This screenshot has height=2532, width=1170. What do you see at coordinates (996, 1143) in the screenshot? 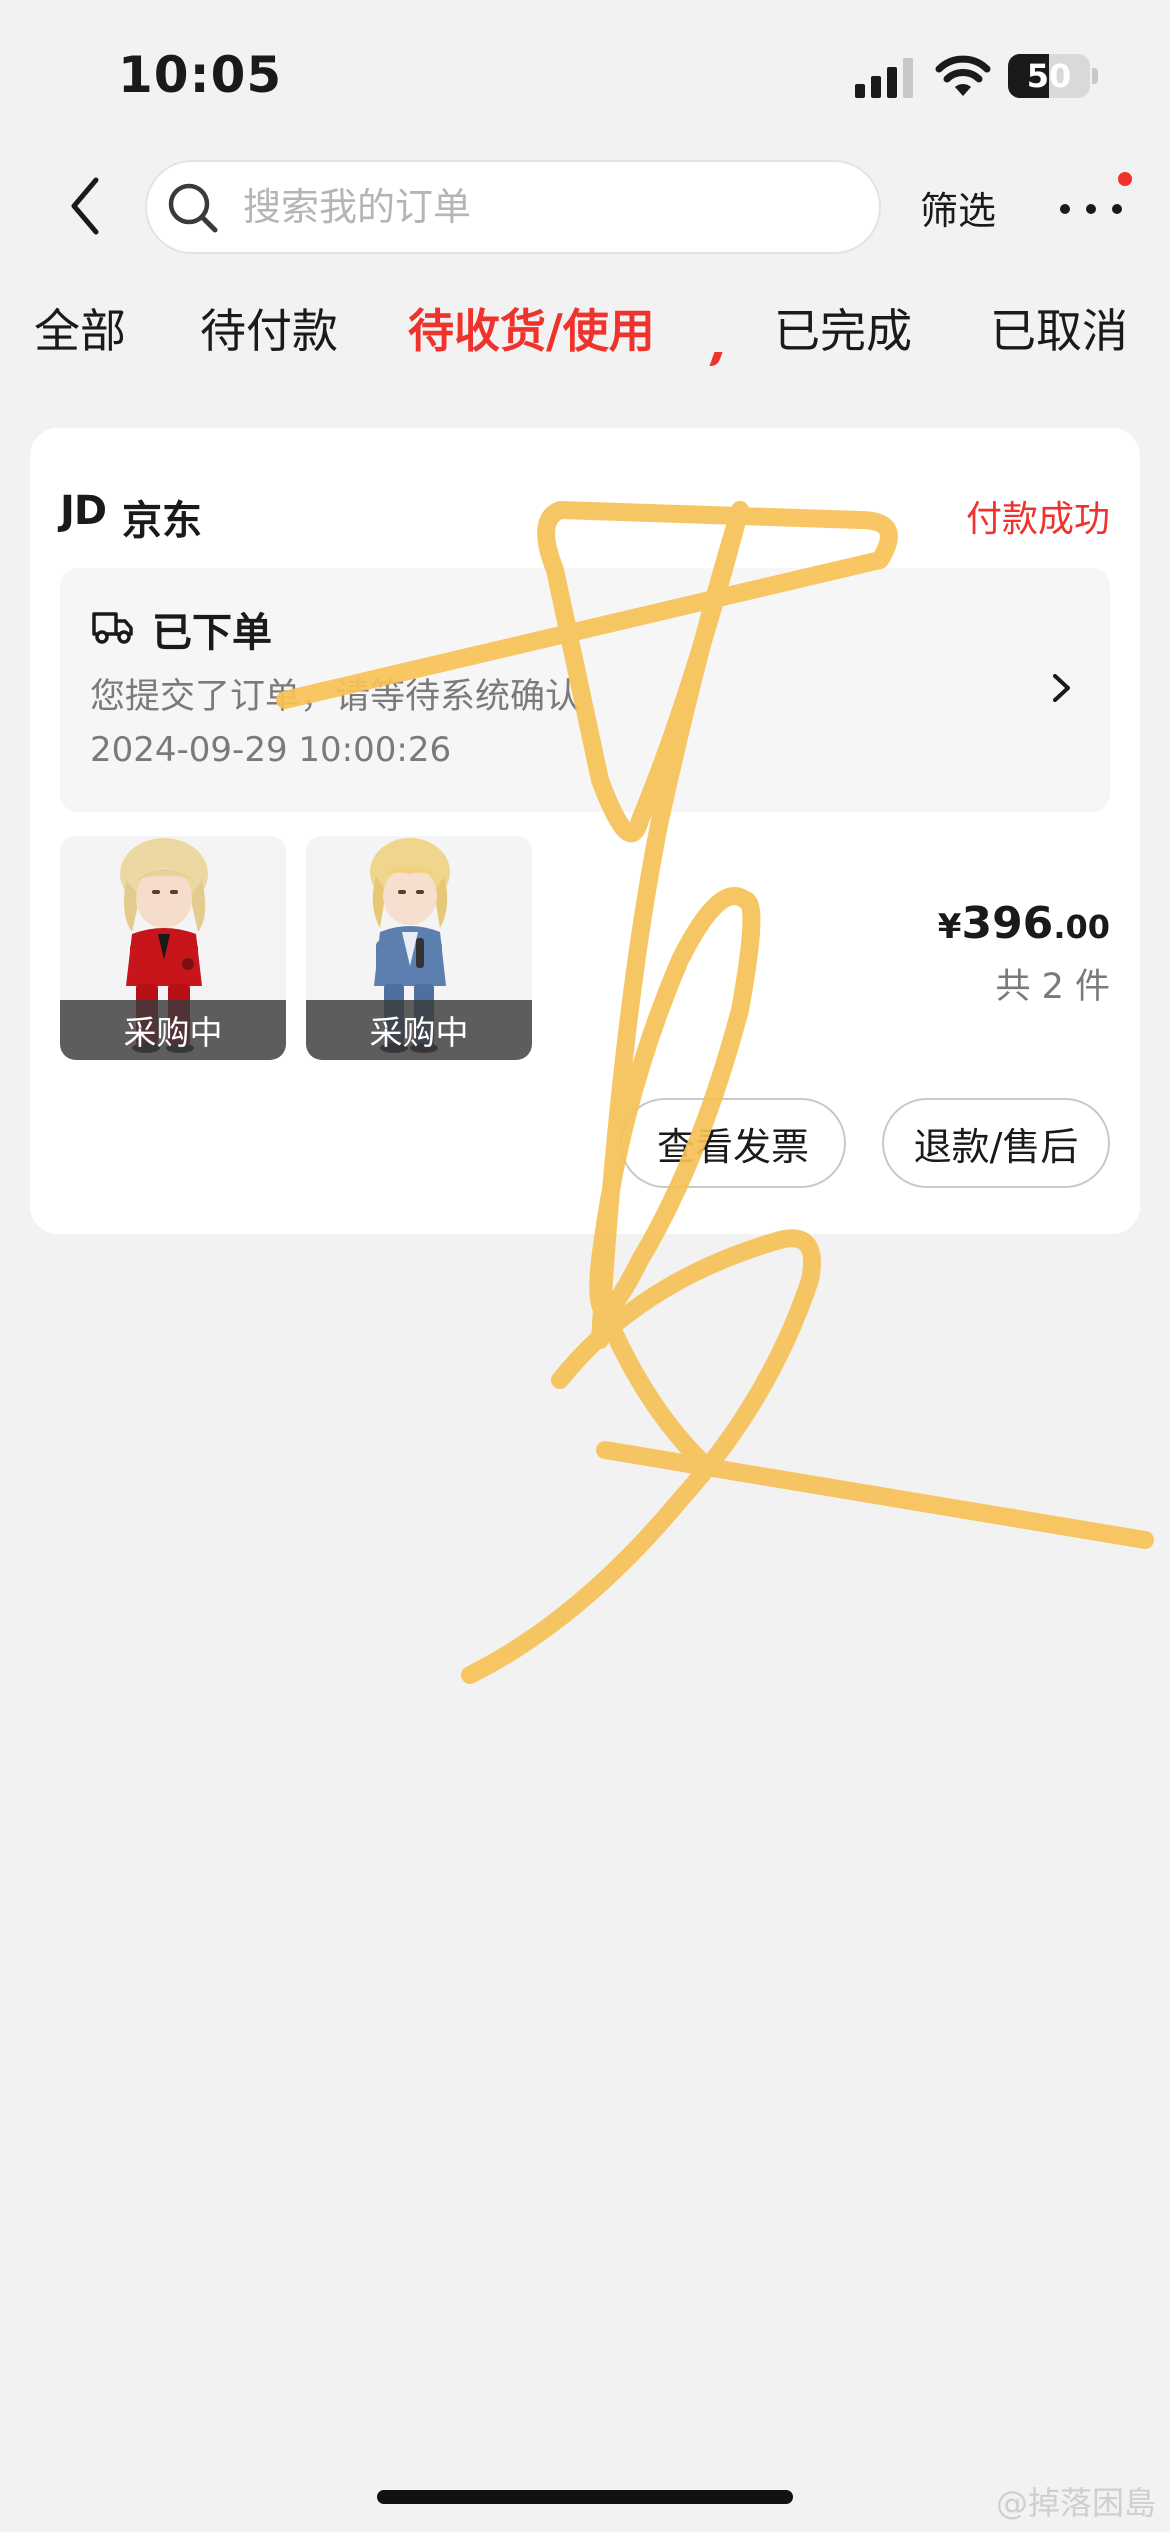
I see `refund-aftersale-button: 退款/售后` at bounding box center [996, 1143].